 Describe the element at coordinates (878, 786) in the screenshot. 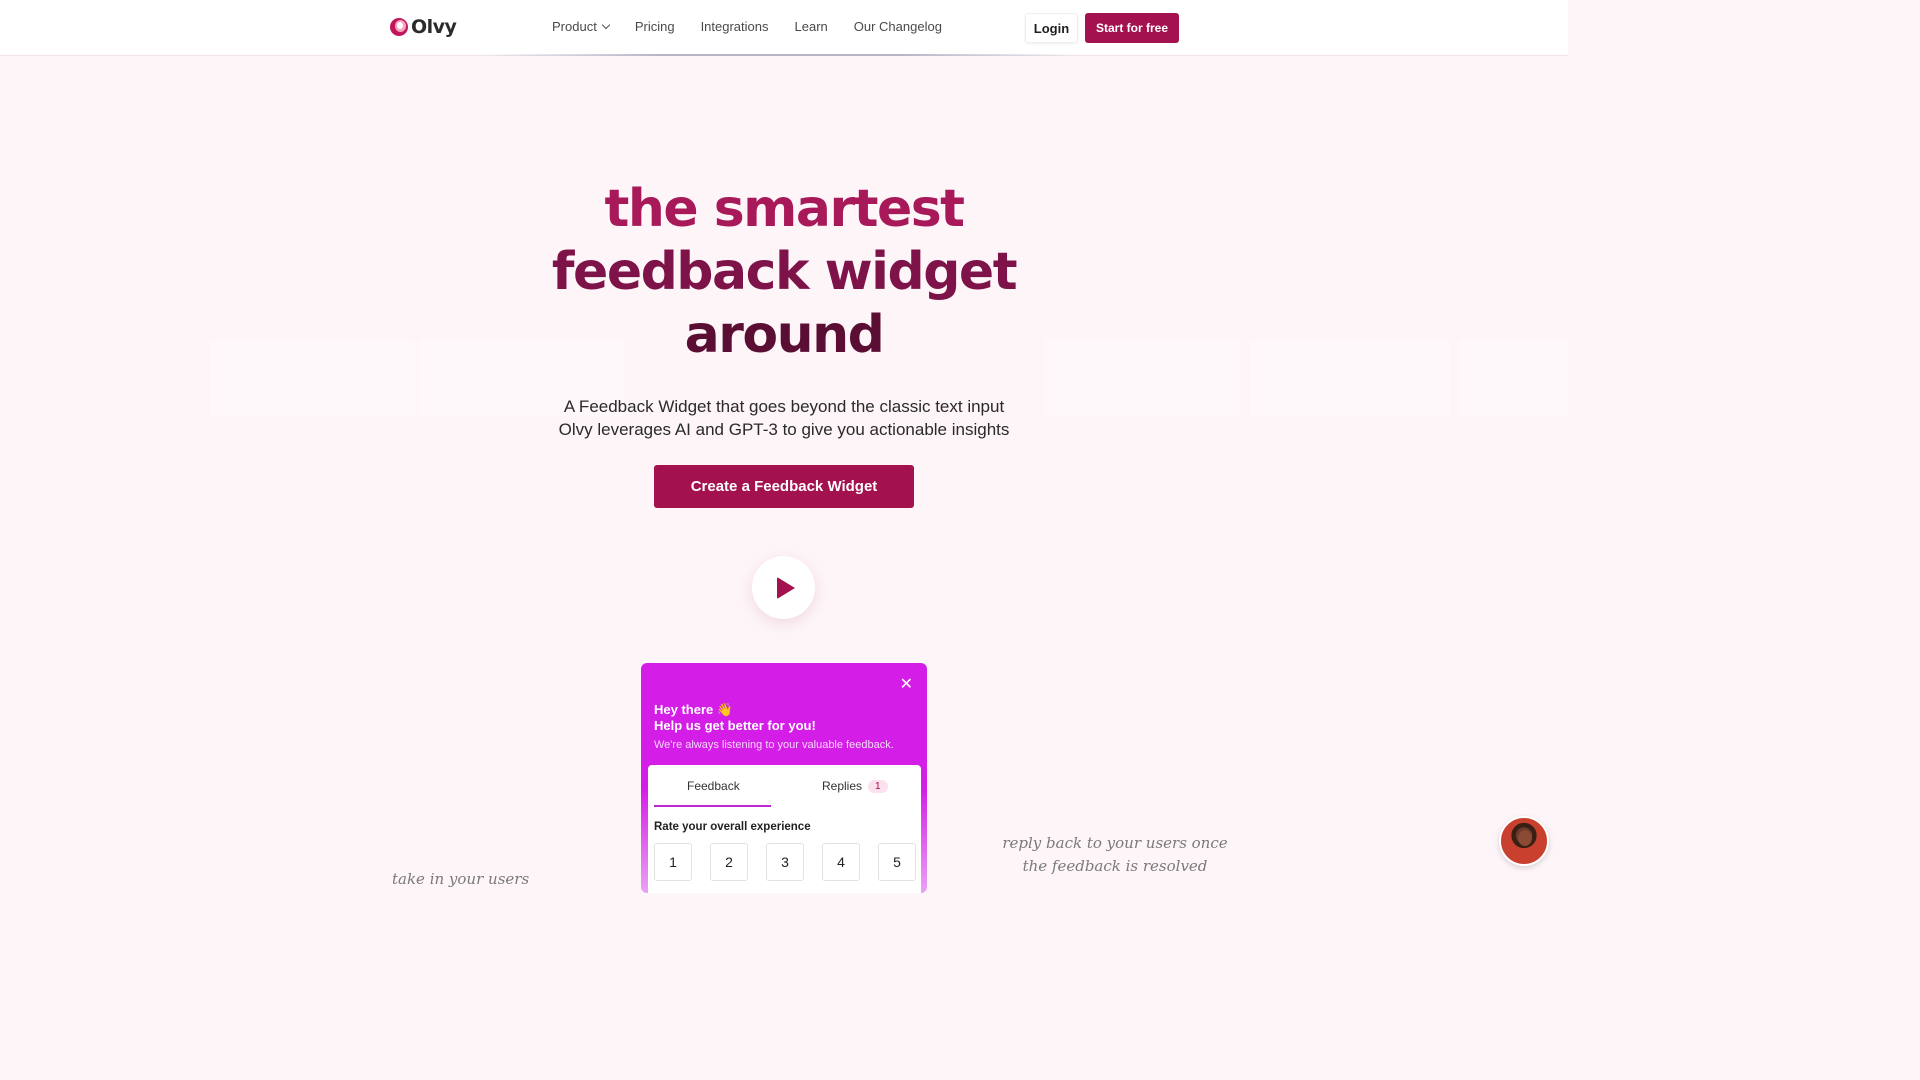

I see `replies-count-badge: 1` at that location.